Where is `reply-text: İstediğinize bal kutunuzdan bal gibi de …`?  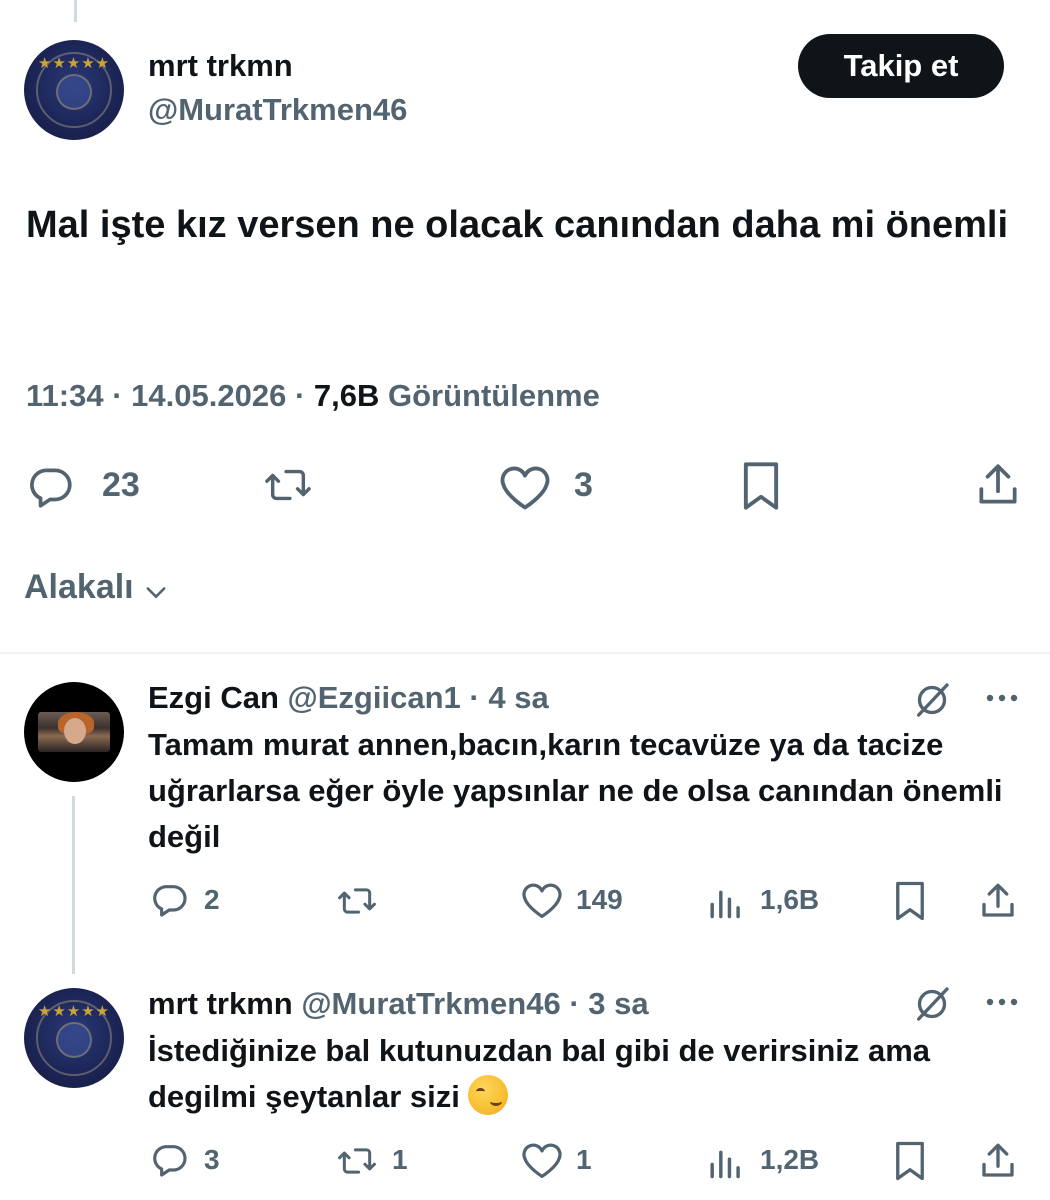 reply-text: İstediğinize bal kutunuzdan bal gibi de … is located at coordinates (539, 1073).